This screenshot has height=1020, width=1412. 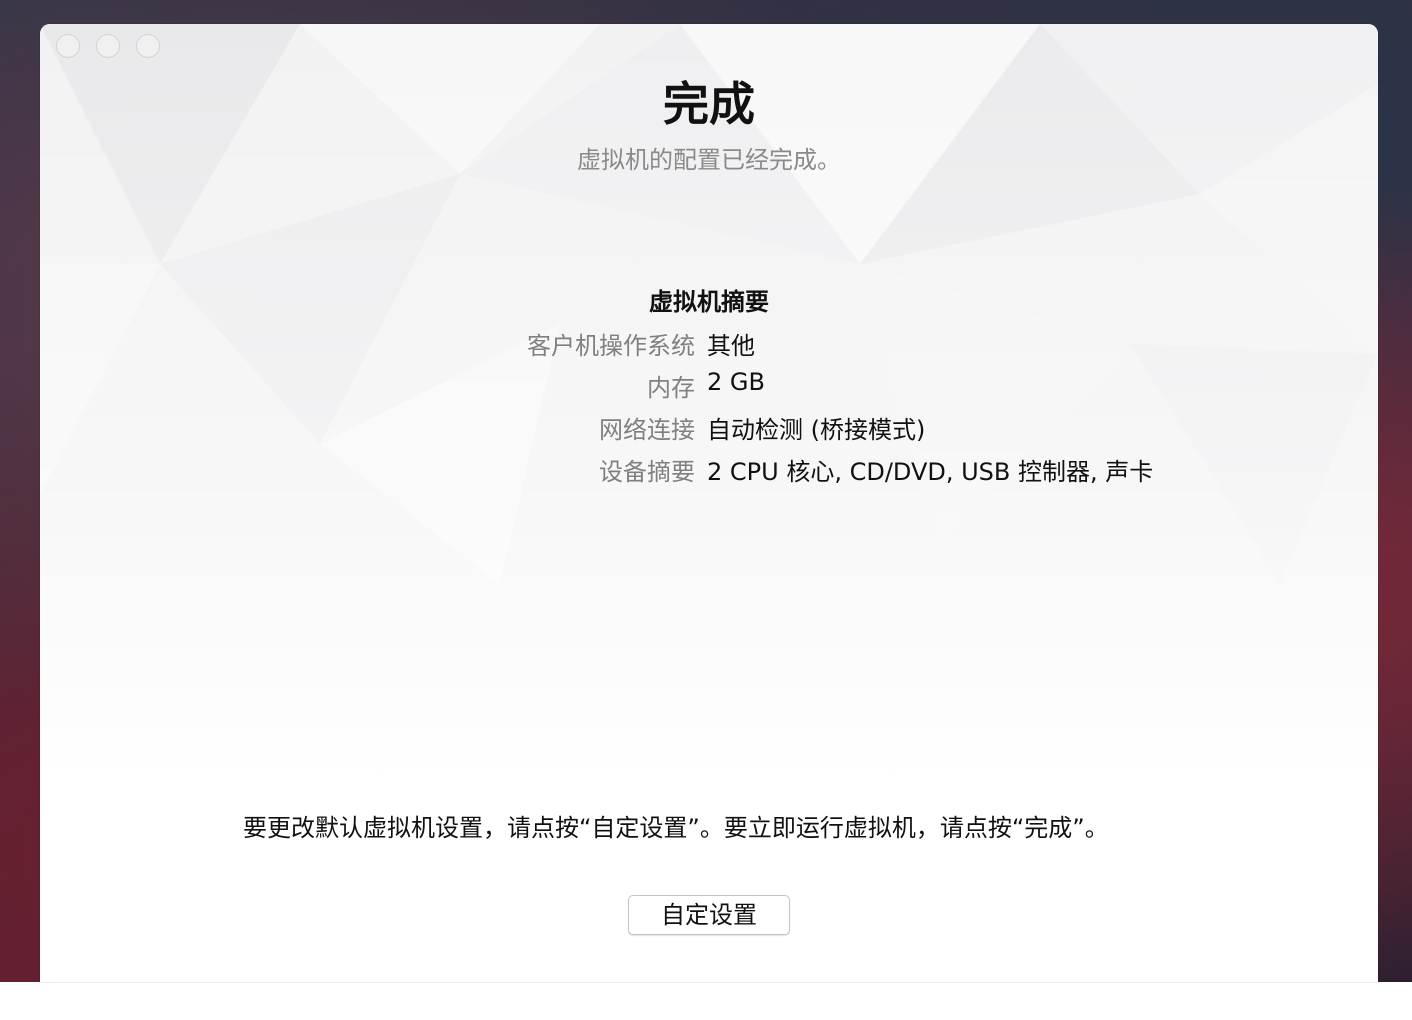 I want to click on summary-row-label: 网络连接, so click(x=647, y=430).